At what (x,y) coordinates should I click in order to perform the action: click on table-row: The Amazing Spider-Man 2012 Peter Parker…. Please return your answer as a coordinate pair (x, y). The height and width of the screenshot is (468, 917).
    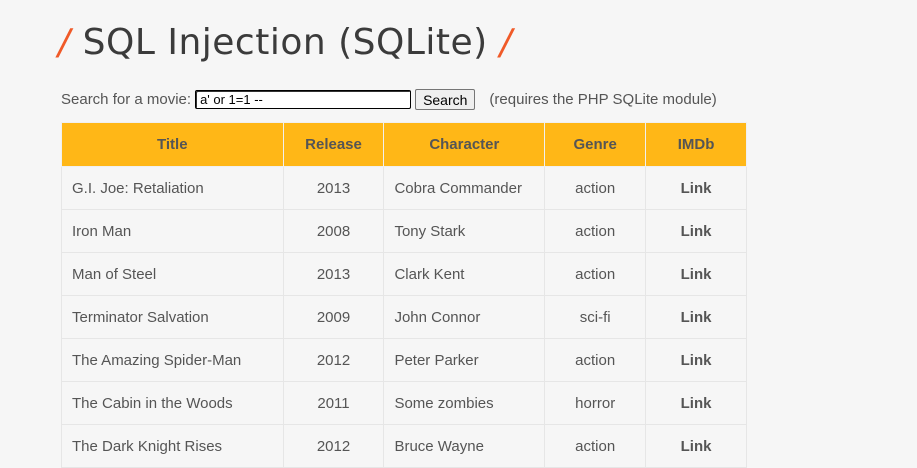
    Looking at the image, I should click on (404, 360).